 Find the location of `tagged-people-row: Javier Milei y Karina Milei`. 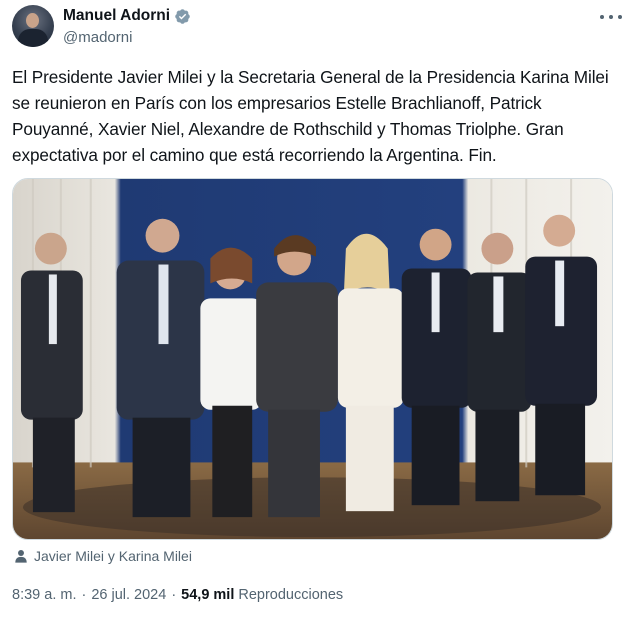

tagged-people-row: Javier Milei y Karina Milei is located at coordinates (103, 556).